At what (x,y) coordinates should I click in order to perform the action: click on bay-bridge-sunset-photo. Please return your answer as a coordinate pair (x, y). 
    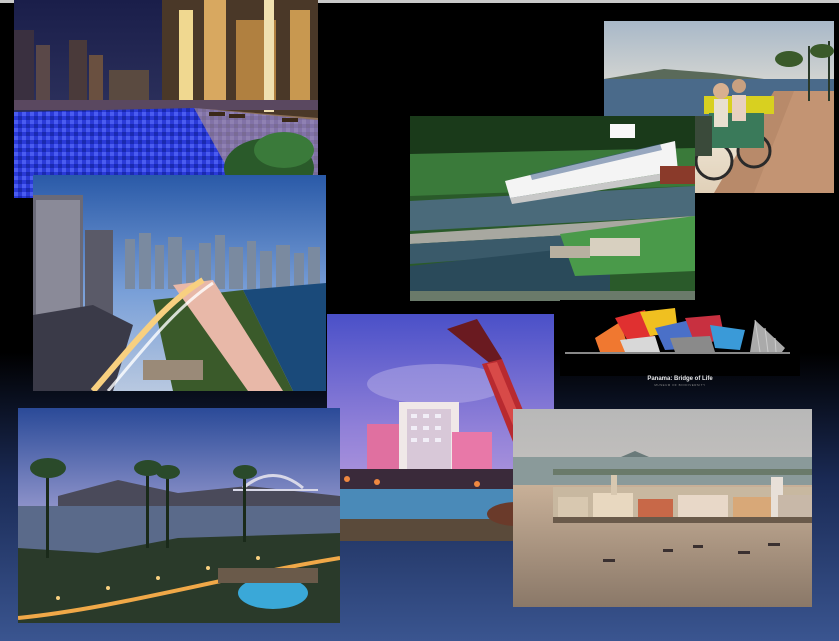
    Looking at the image, I should click on (179, 515).